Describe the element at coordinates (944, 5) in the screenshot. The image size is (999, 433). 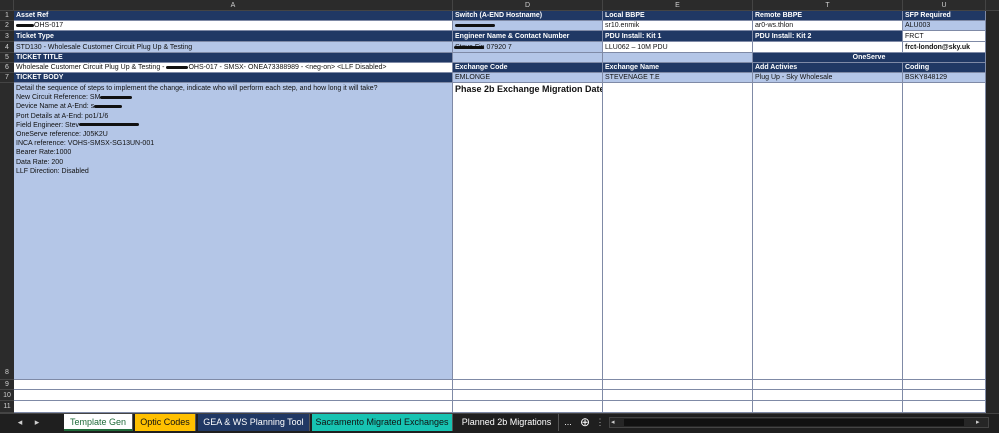
I see `column-header-u: U` at that location.